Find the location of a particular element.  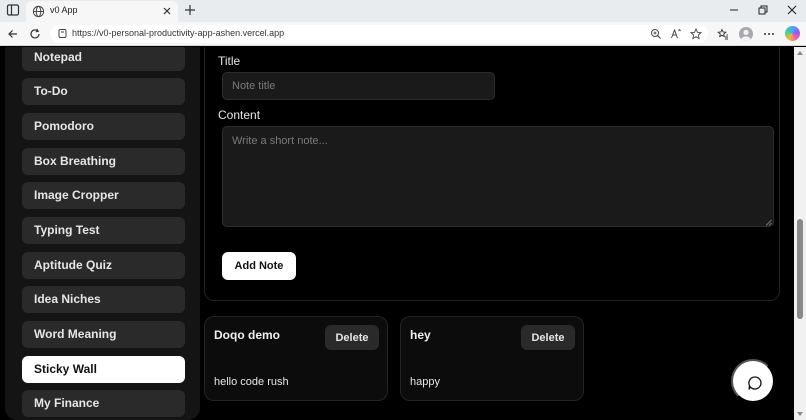

note-body: hello code rush is located at coordinates (251, 382).